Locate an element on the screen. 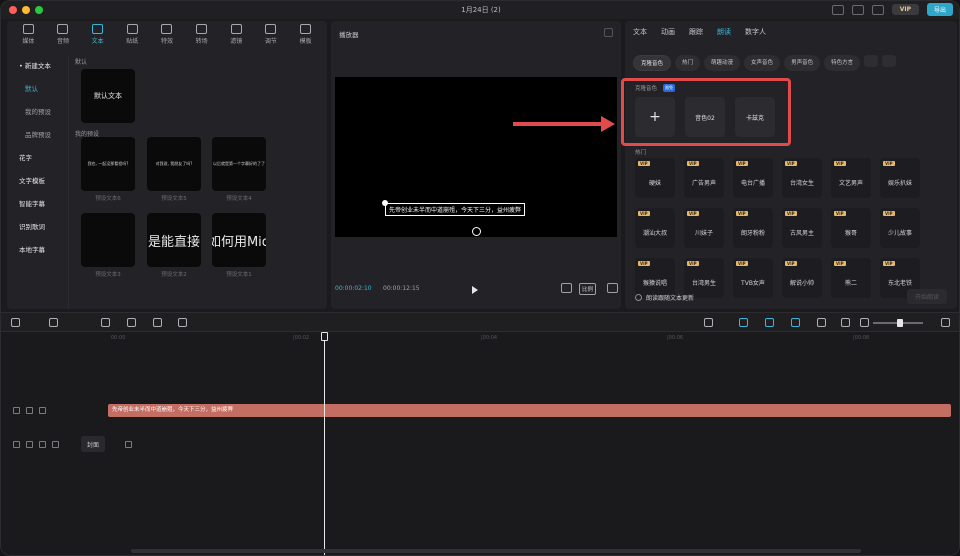 The image size is (960, 556). zoom-slider-knob is located at coordinates (900, 323).